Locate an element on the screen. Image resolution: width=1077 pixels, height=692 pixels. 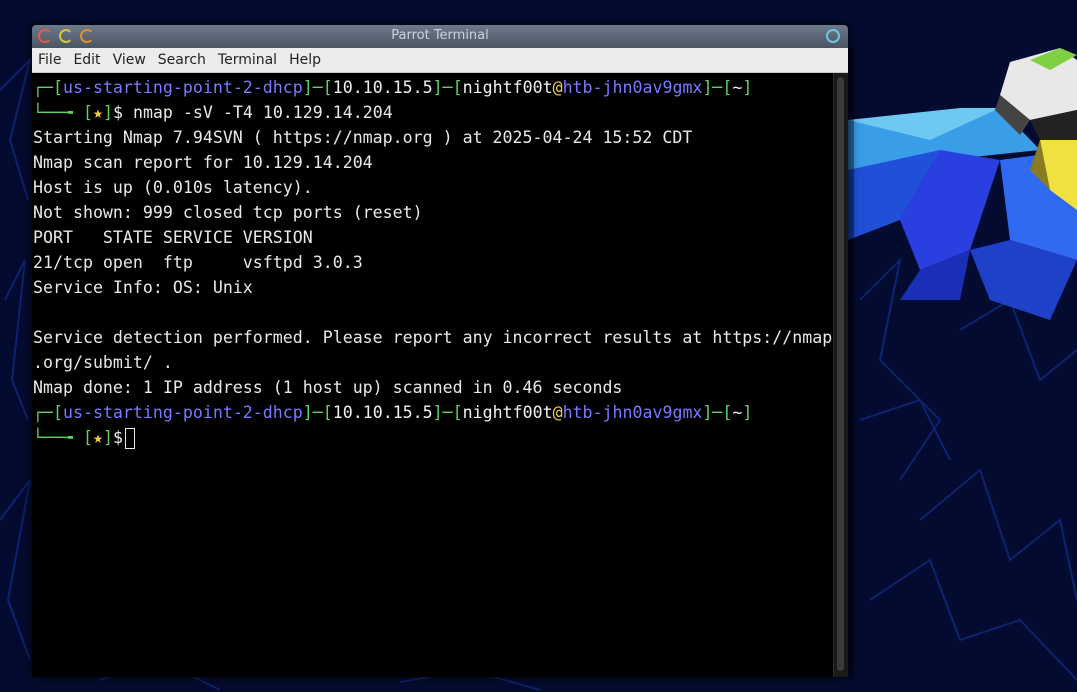
menu-file: File is located at coordinates (49, 60).